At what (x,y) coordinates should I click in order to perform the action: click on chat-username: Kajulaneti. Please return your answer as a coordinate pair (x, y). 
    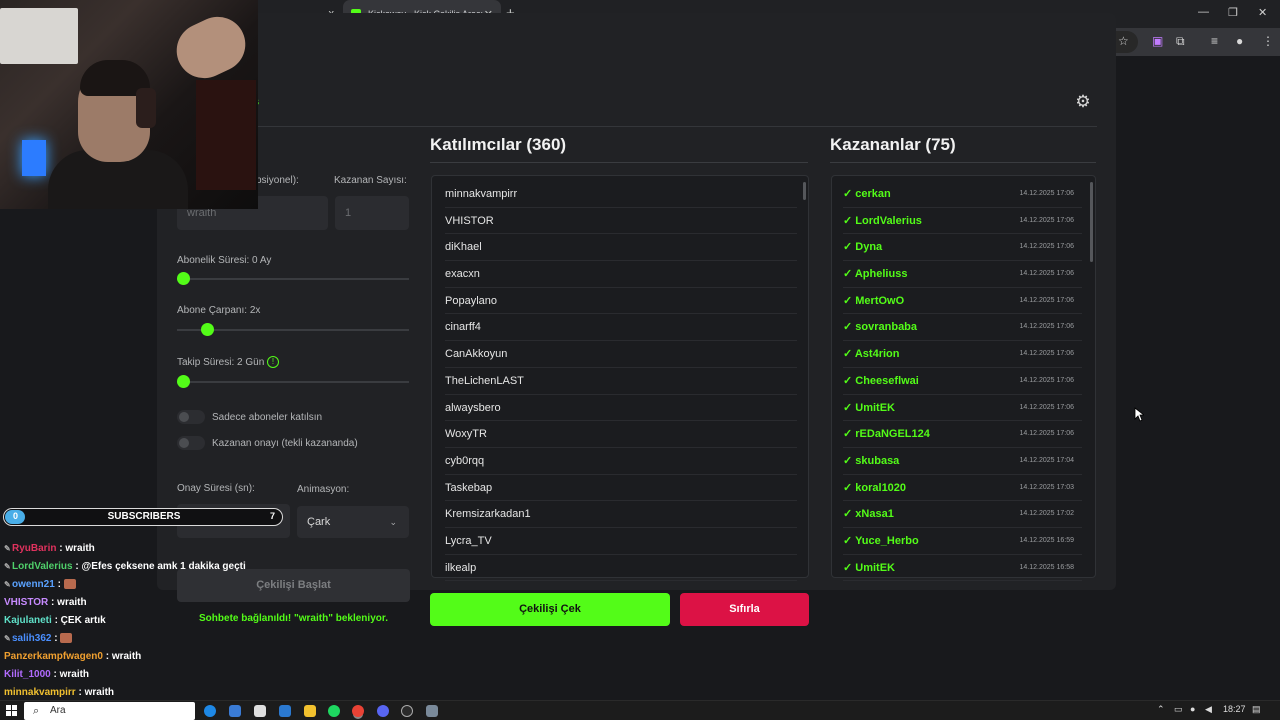
    Looking at the image, I should click on (28, 620).